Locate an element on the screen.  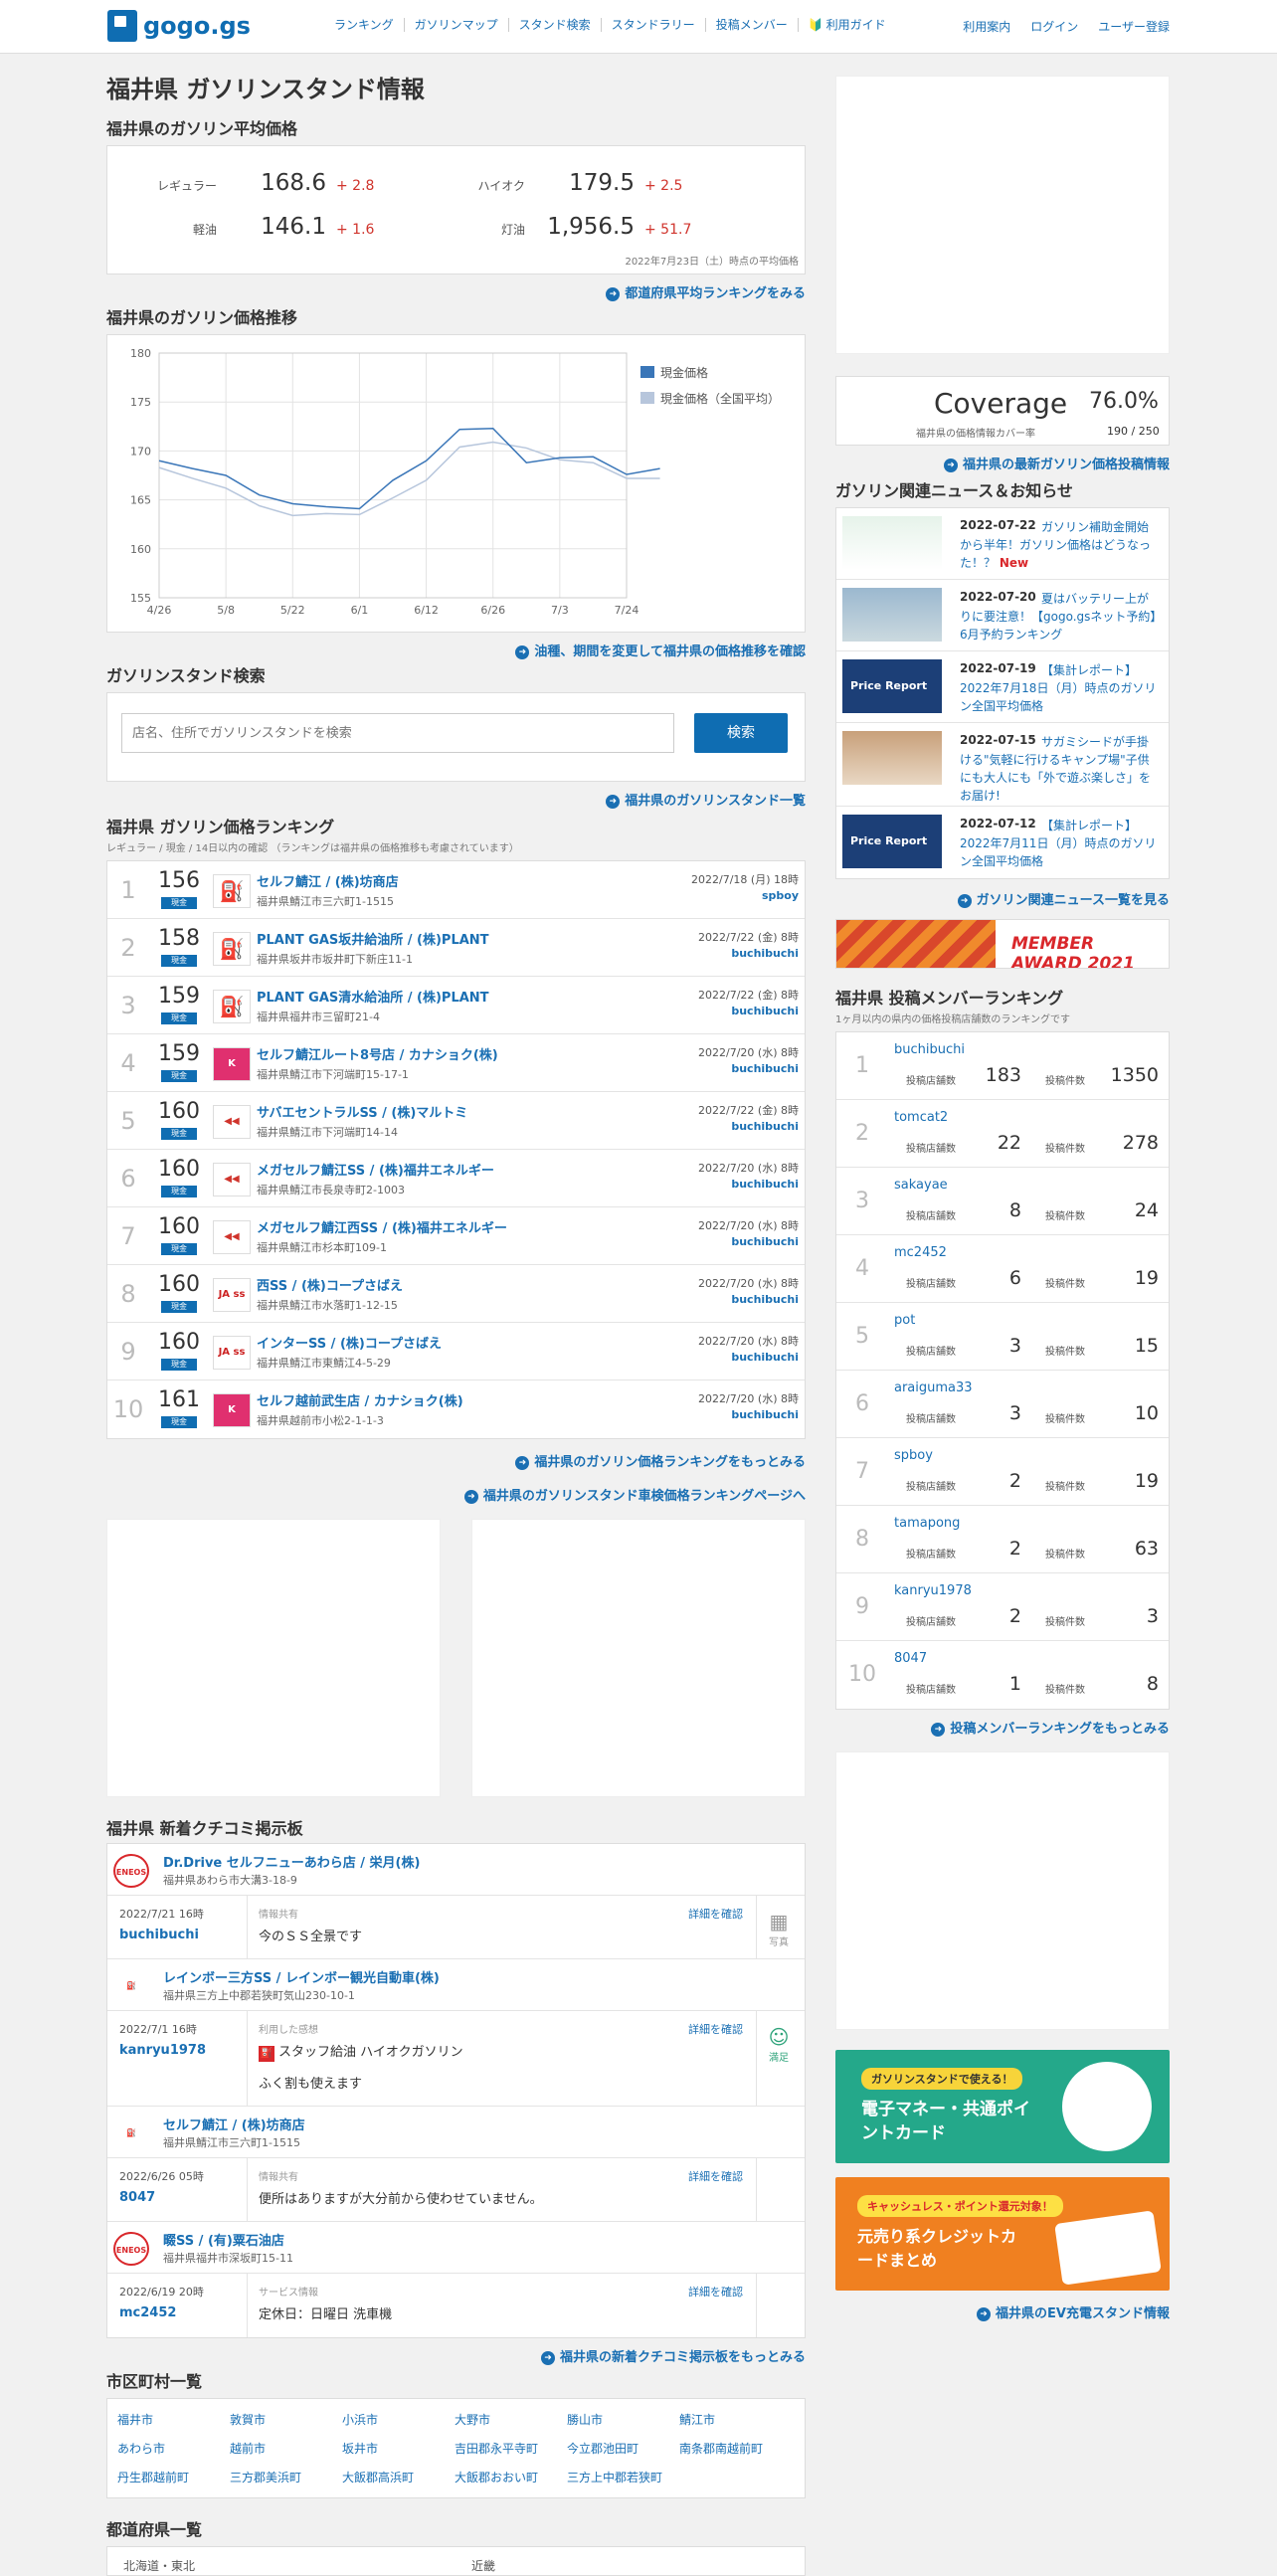
creditcard-banner: キャッシュレス・ポイント還元対象！ 元売り系クレジットカードまとめ is located at coordinates (1002, 2234).